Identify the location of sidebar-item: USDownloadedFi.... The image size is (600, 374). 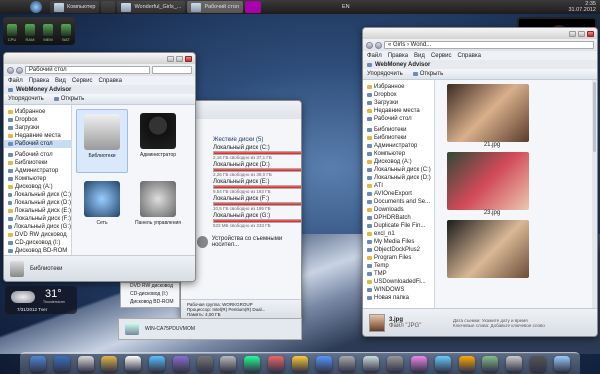
(398, 282).